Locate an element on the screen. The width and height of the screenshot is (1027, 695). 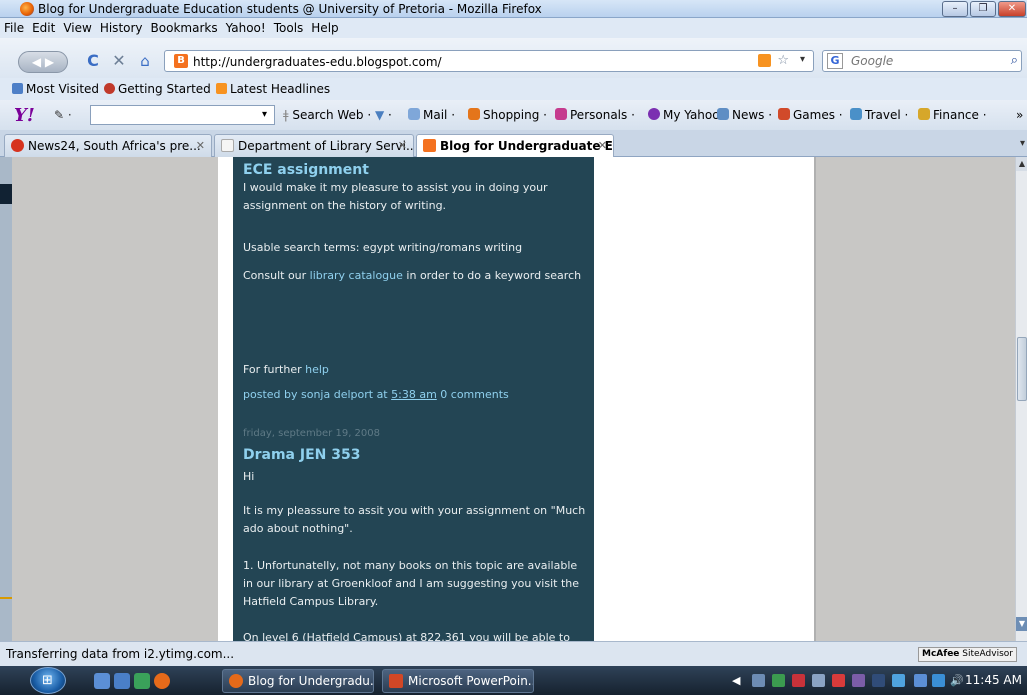
toolbar-overflow-icon: » is located at coordinates (1019, 115).